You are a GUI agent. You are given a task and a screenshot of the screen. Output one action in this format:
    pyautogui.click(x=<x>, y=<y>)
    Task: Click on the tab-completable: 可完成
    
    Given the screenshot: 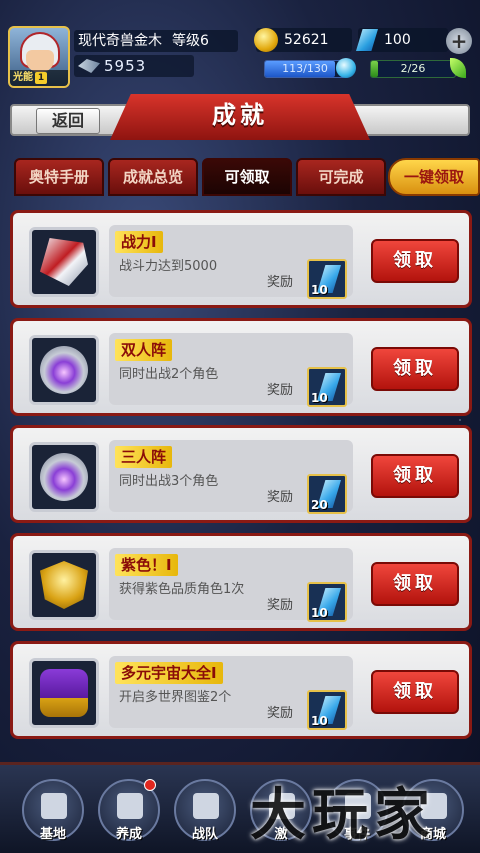 What is the action you would take?
    pyautogui.click(x=341, y=177)
    